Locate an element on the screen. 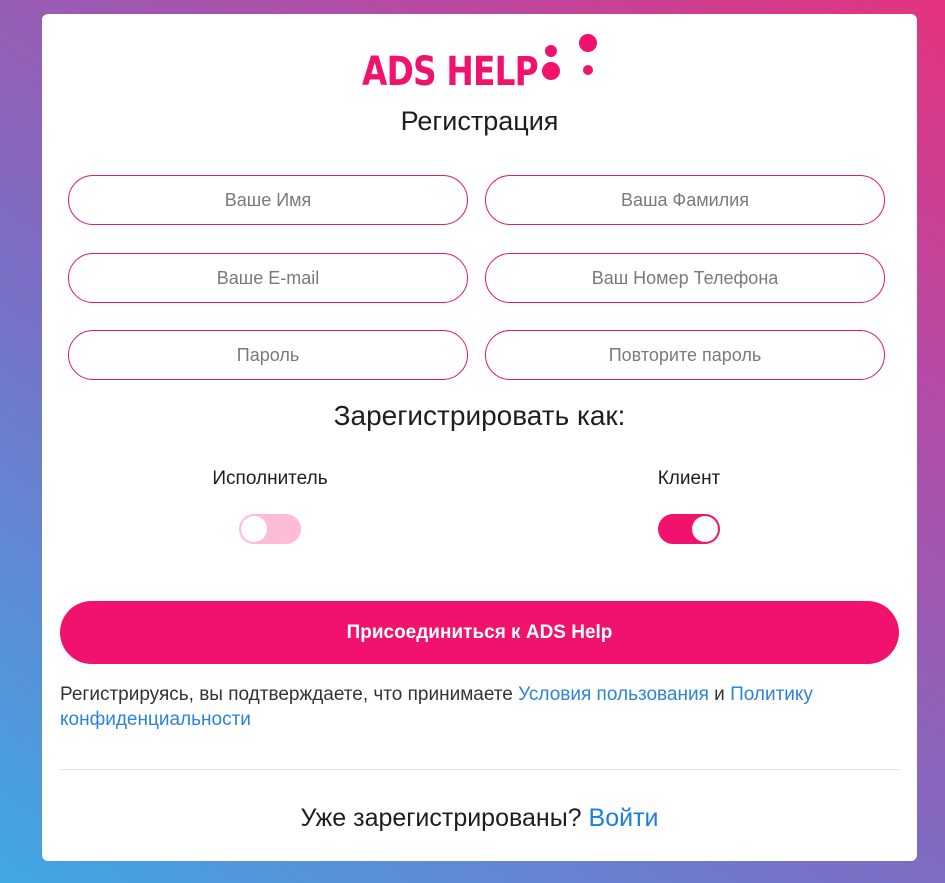  login-link: Войти is located at coordinates (624, 818).